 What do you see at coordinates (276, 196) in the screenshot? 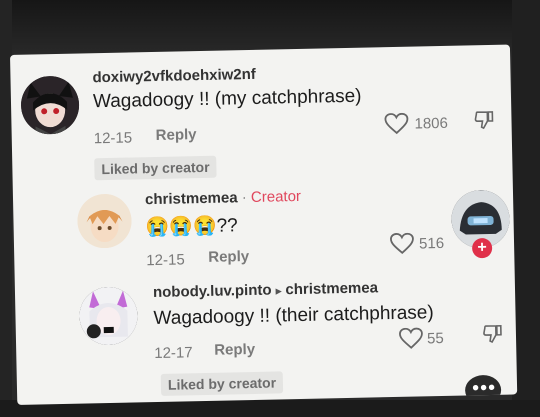
I see `creator-tag: Creator` at bounding box center [276, 196].